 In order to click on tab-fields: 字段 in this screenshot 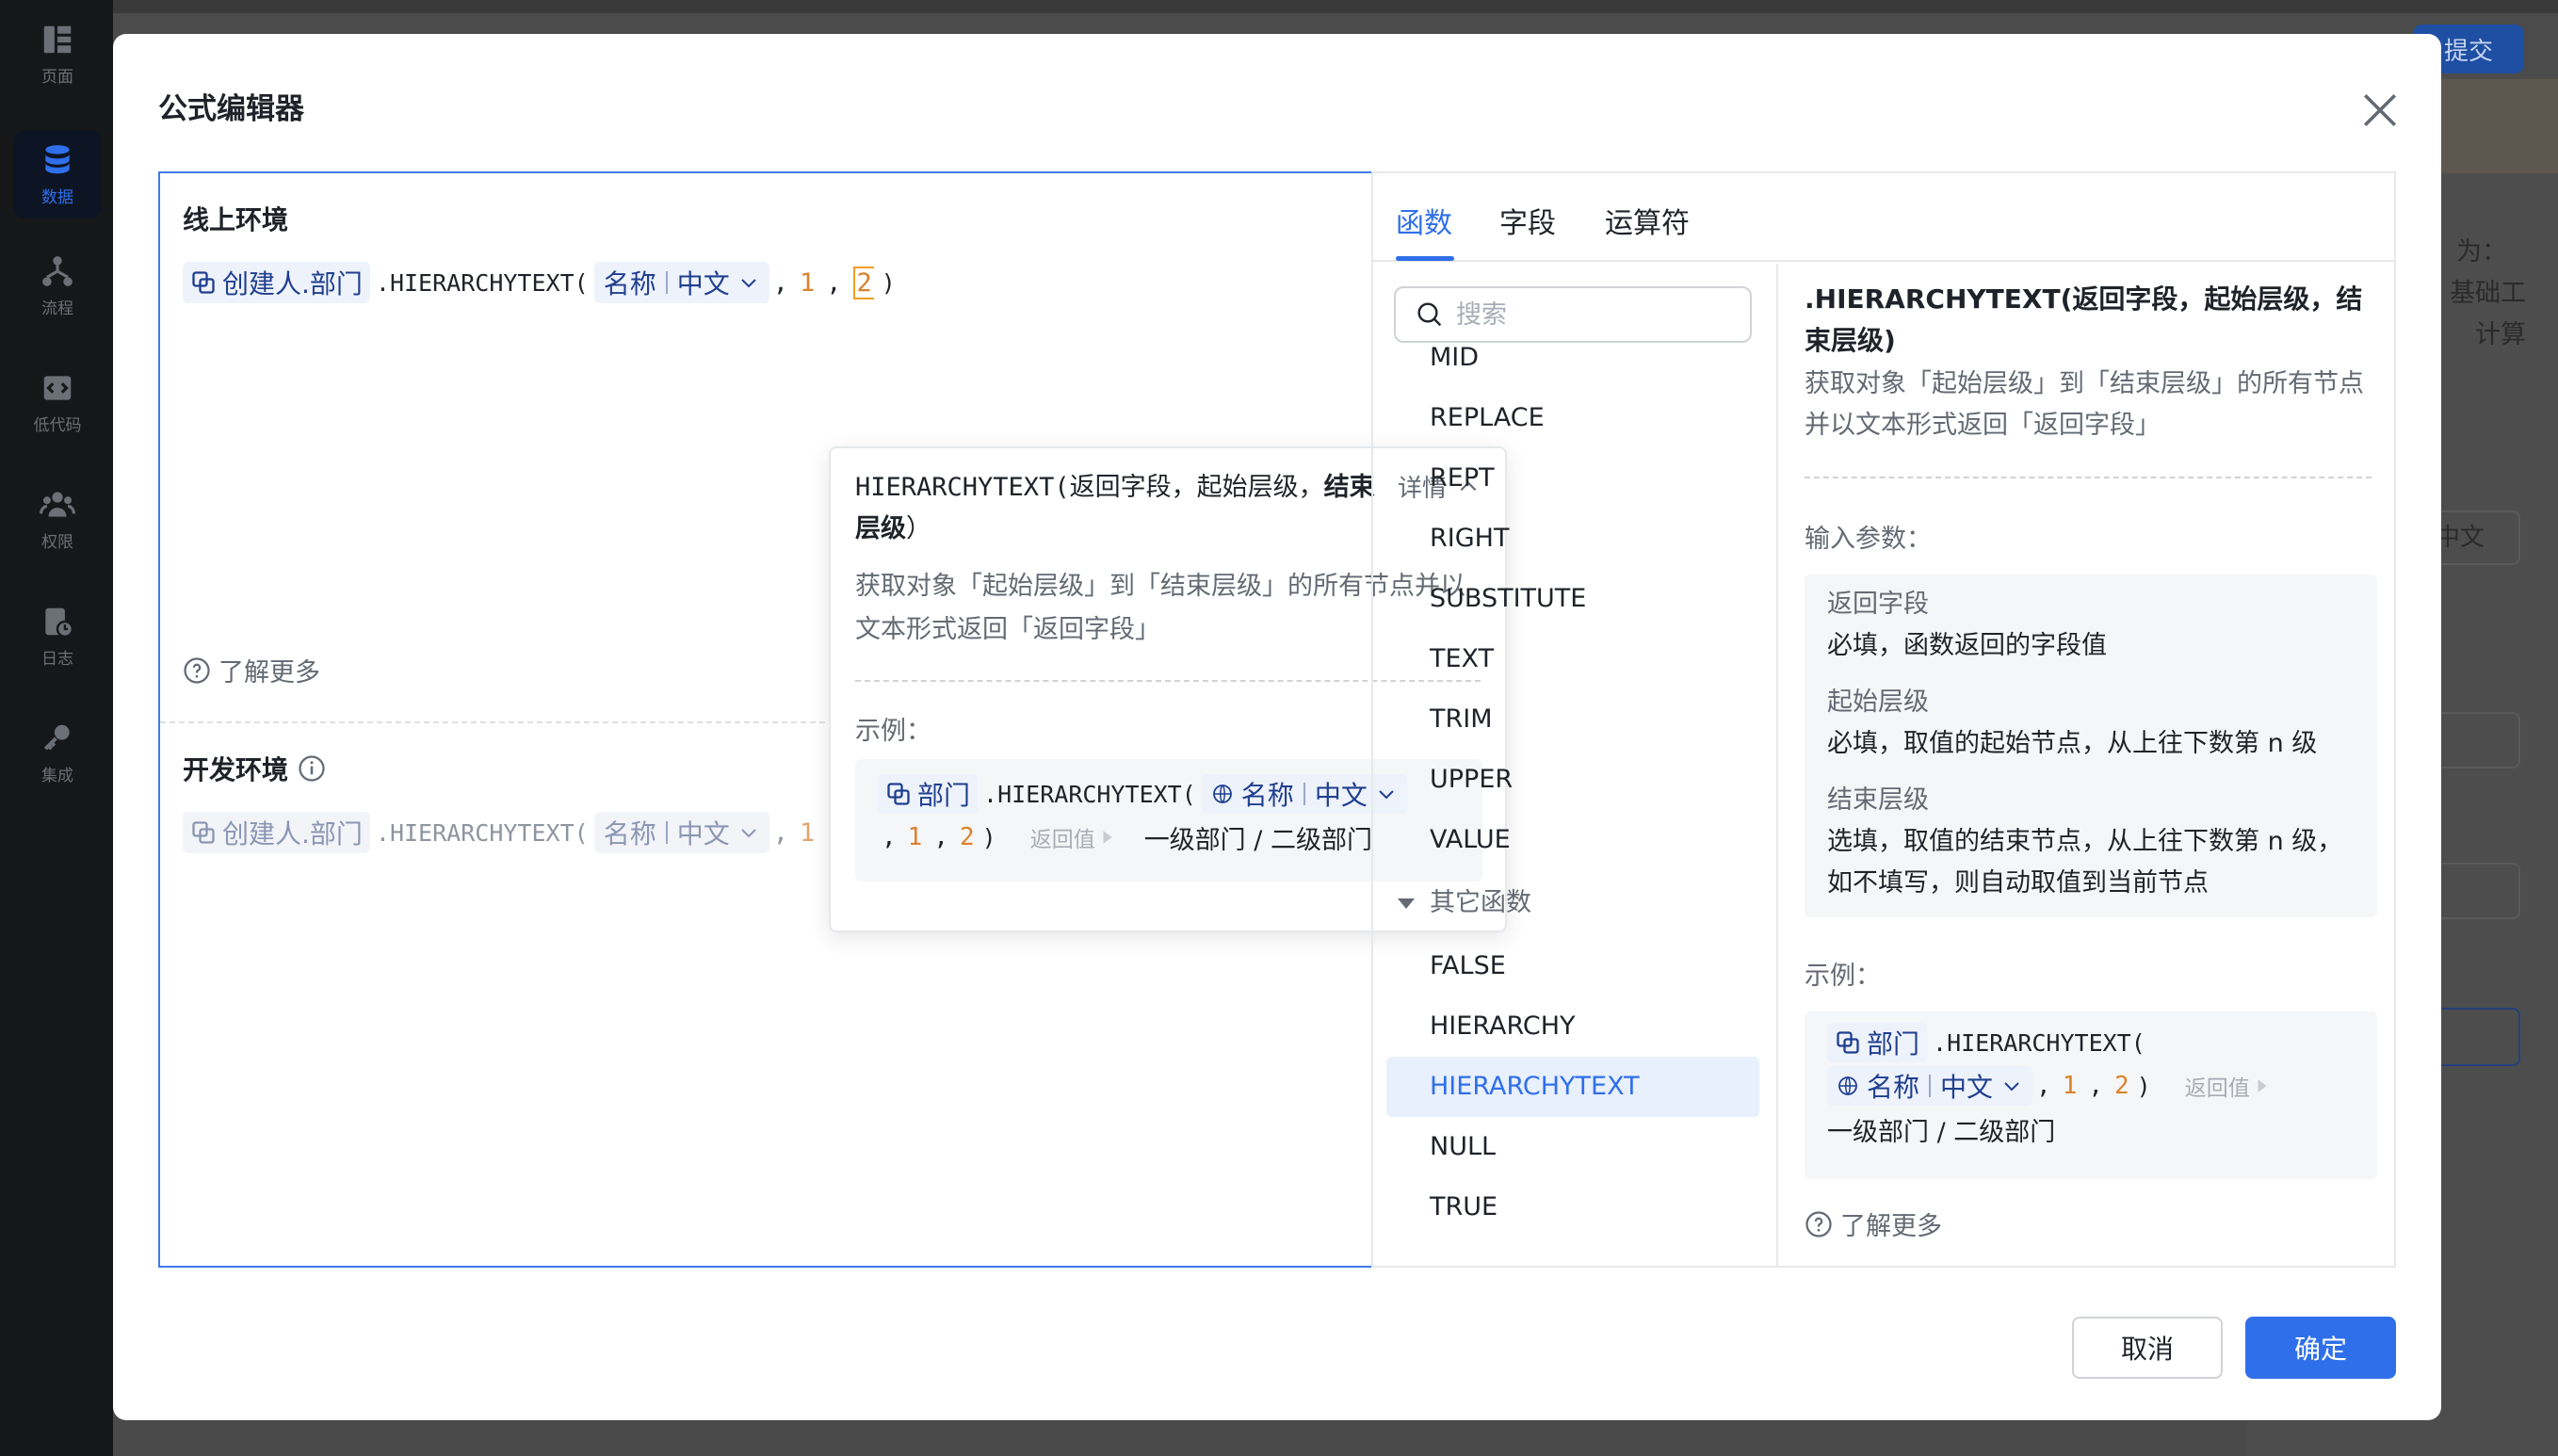, I will do `click(1527, 220)`.